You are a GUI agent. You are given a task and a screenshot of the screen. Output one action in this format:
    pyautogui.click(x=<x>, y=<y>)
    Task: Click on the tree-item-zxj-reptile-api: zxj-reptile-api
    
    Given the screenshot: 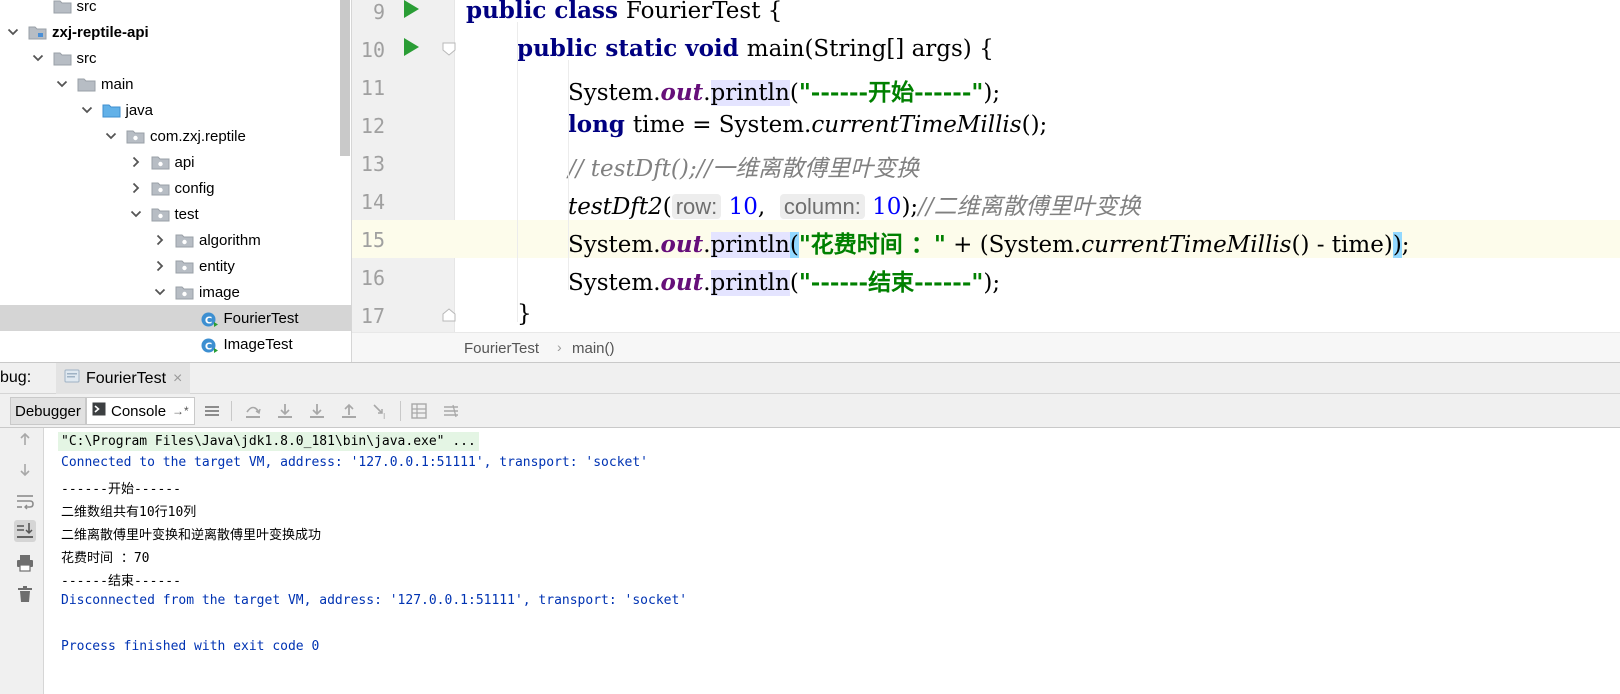 What is the action you would take?
    pyautogui.click(x=175, y=32)
    